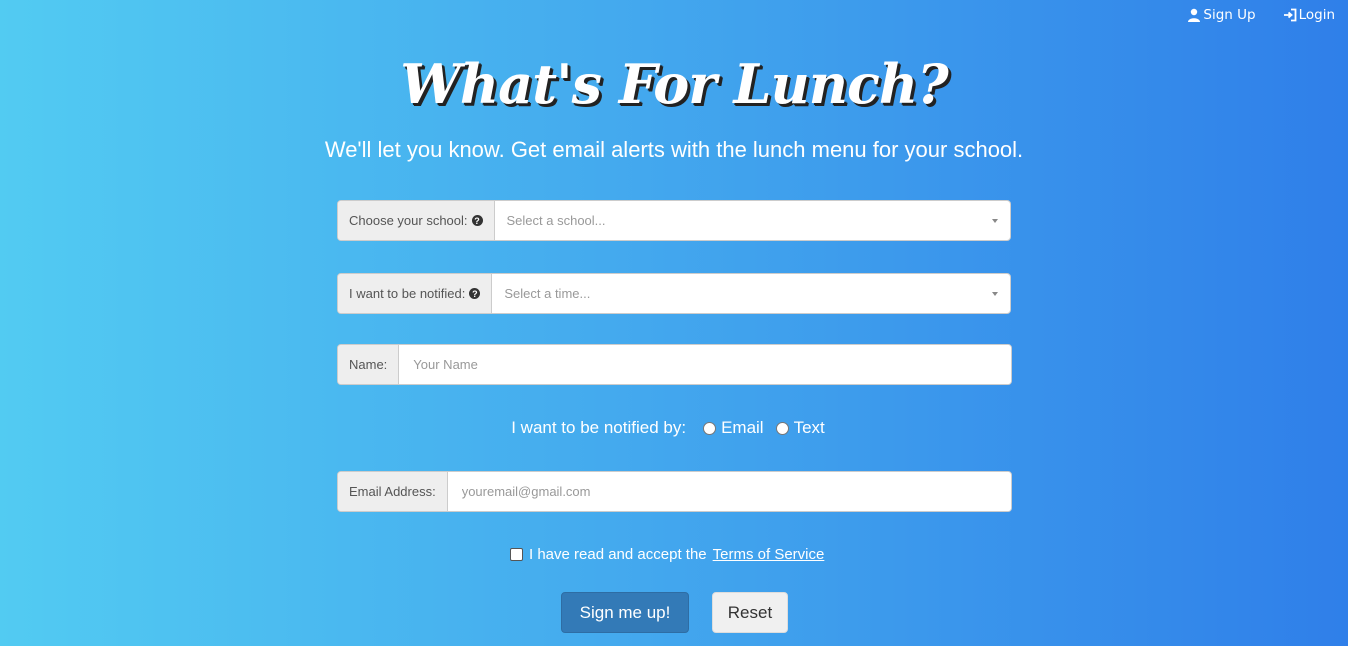 The width and height of the screenshot is (1348, 646). I want to click on name-field: Name:, so click(674, 364).